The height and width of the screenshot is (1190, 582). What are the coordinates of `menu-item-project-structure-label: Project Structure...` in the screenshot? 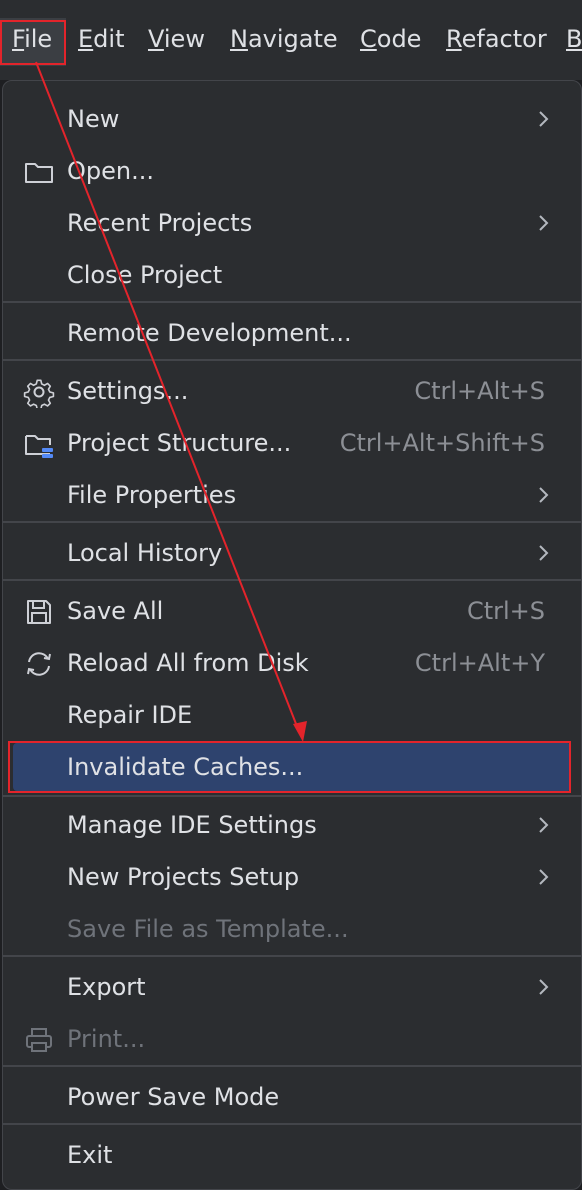 It's located at (179, 443).